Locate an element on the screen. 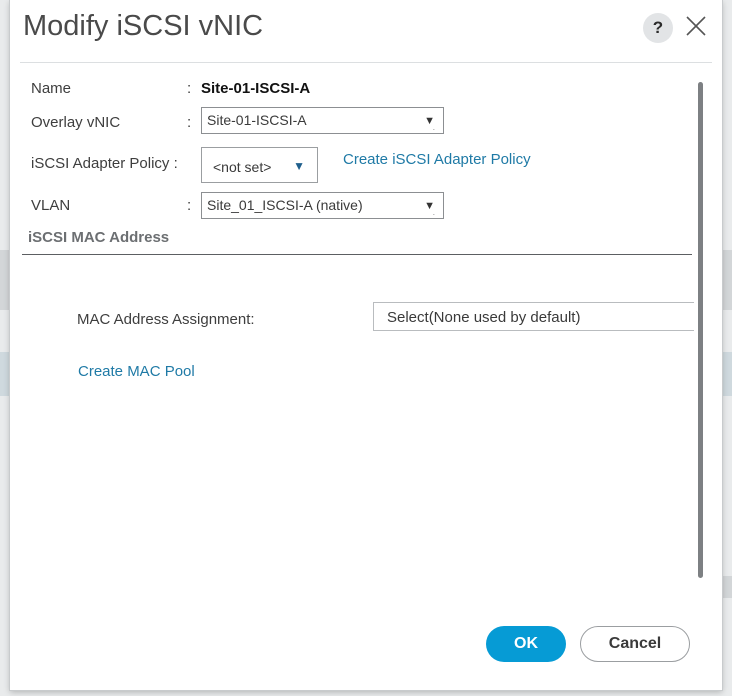  create-mac-pool-link: Create MAC Pool is located at coordinates (136, 371).